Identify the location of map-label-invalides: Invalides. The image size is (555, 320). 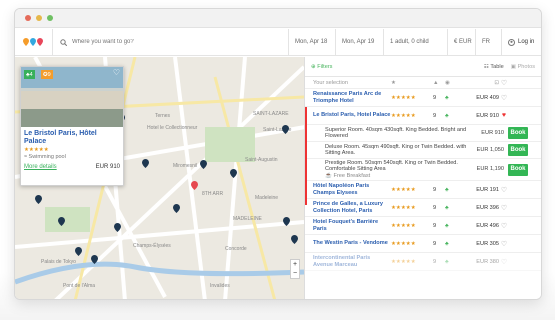
(220, 286).